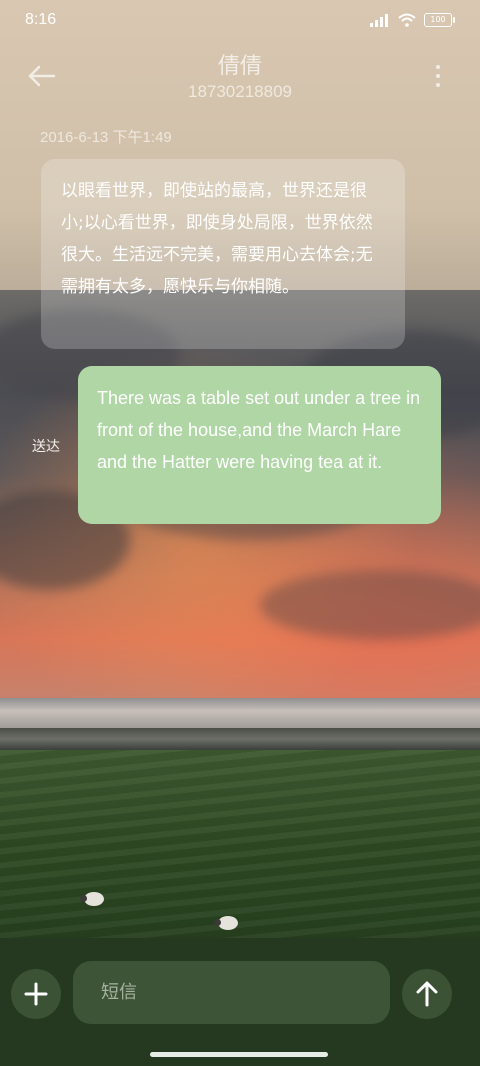 The width and height of the screenshot is (480, 1066). Describe the element at coordinates (46, 447) in the screenshot. I see `delivery-status: 送达` at that location.